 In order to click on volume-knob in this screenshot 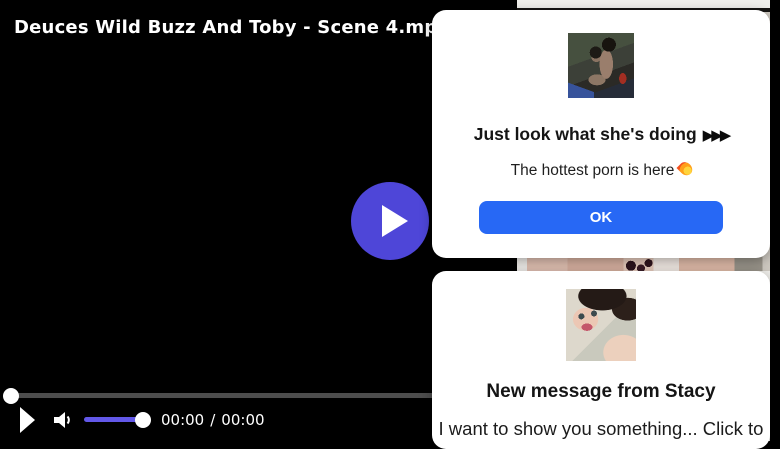, I will do `click(143, 420)`.